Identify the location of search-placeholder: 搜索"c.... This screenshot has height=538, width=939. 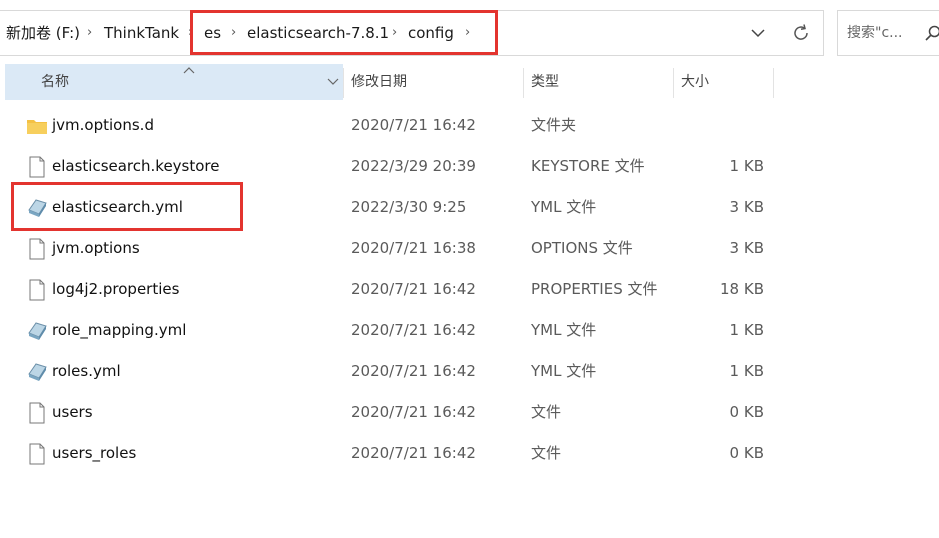
(875, 33).